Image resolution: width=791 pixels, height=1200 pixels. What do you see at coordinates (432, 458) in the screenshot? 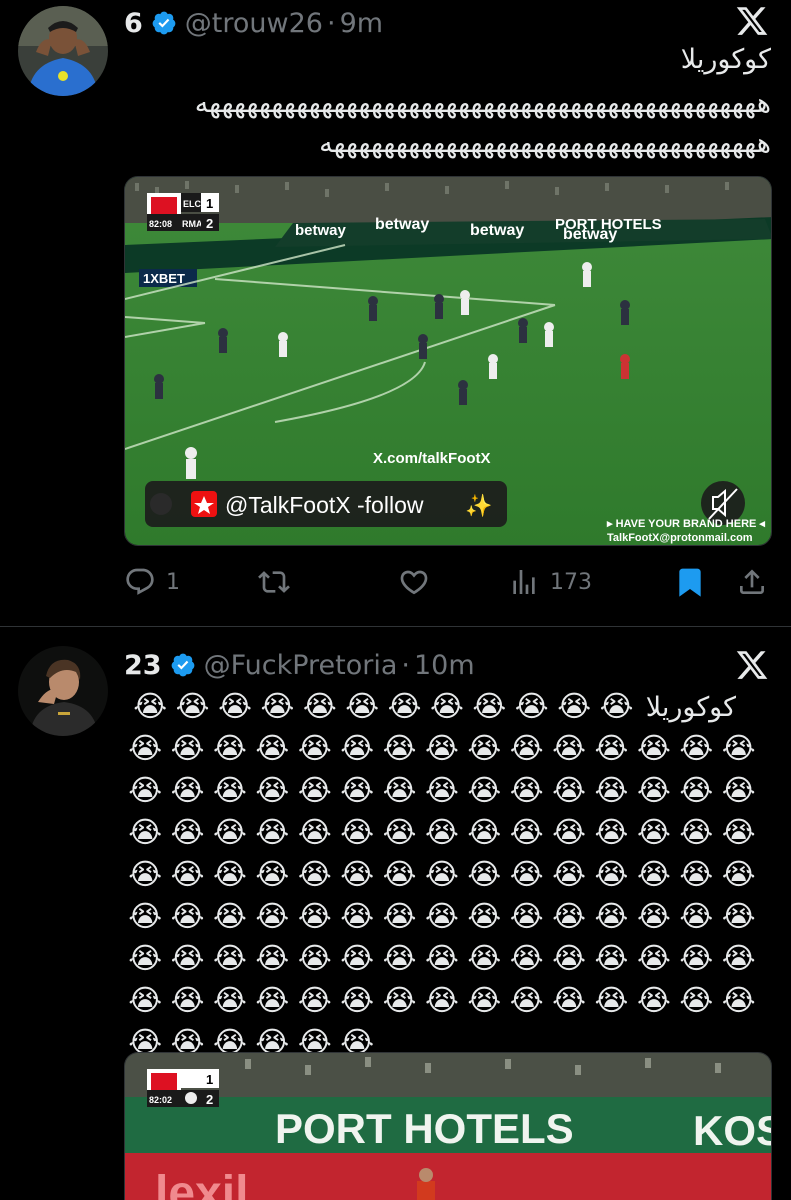
I see `url-watermark: X.com/talkFootX` at bounding box center [432, 458].